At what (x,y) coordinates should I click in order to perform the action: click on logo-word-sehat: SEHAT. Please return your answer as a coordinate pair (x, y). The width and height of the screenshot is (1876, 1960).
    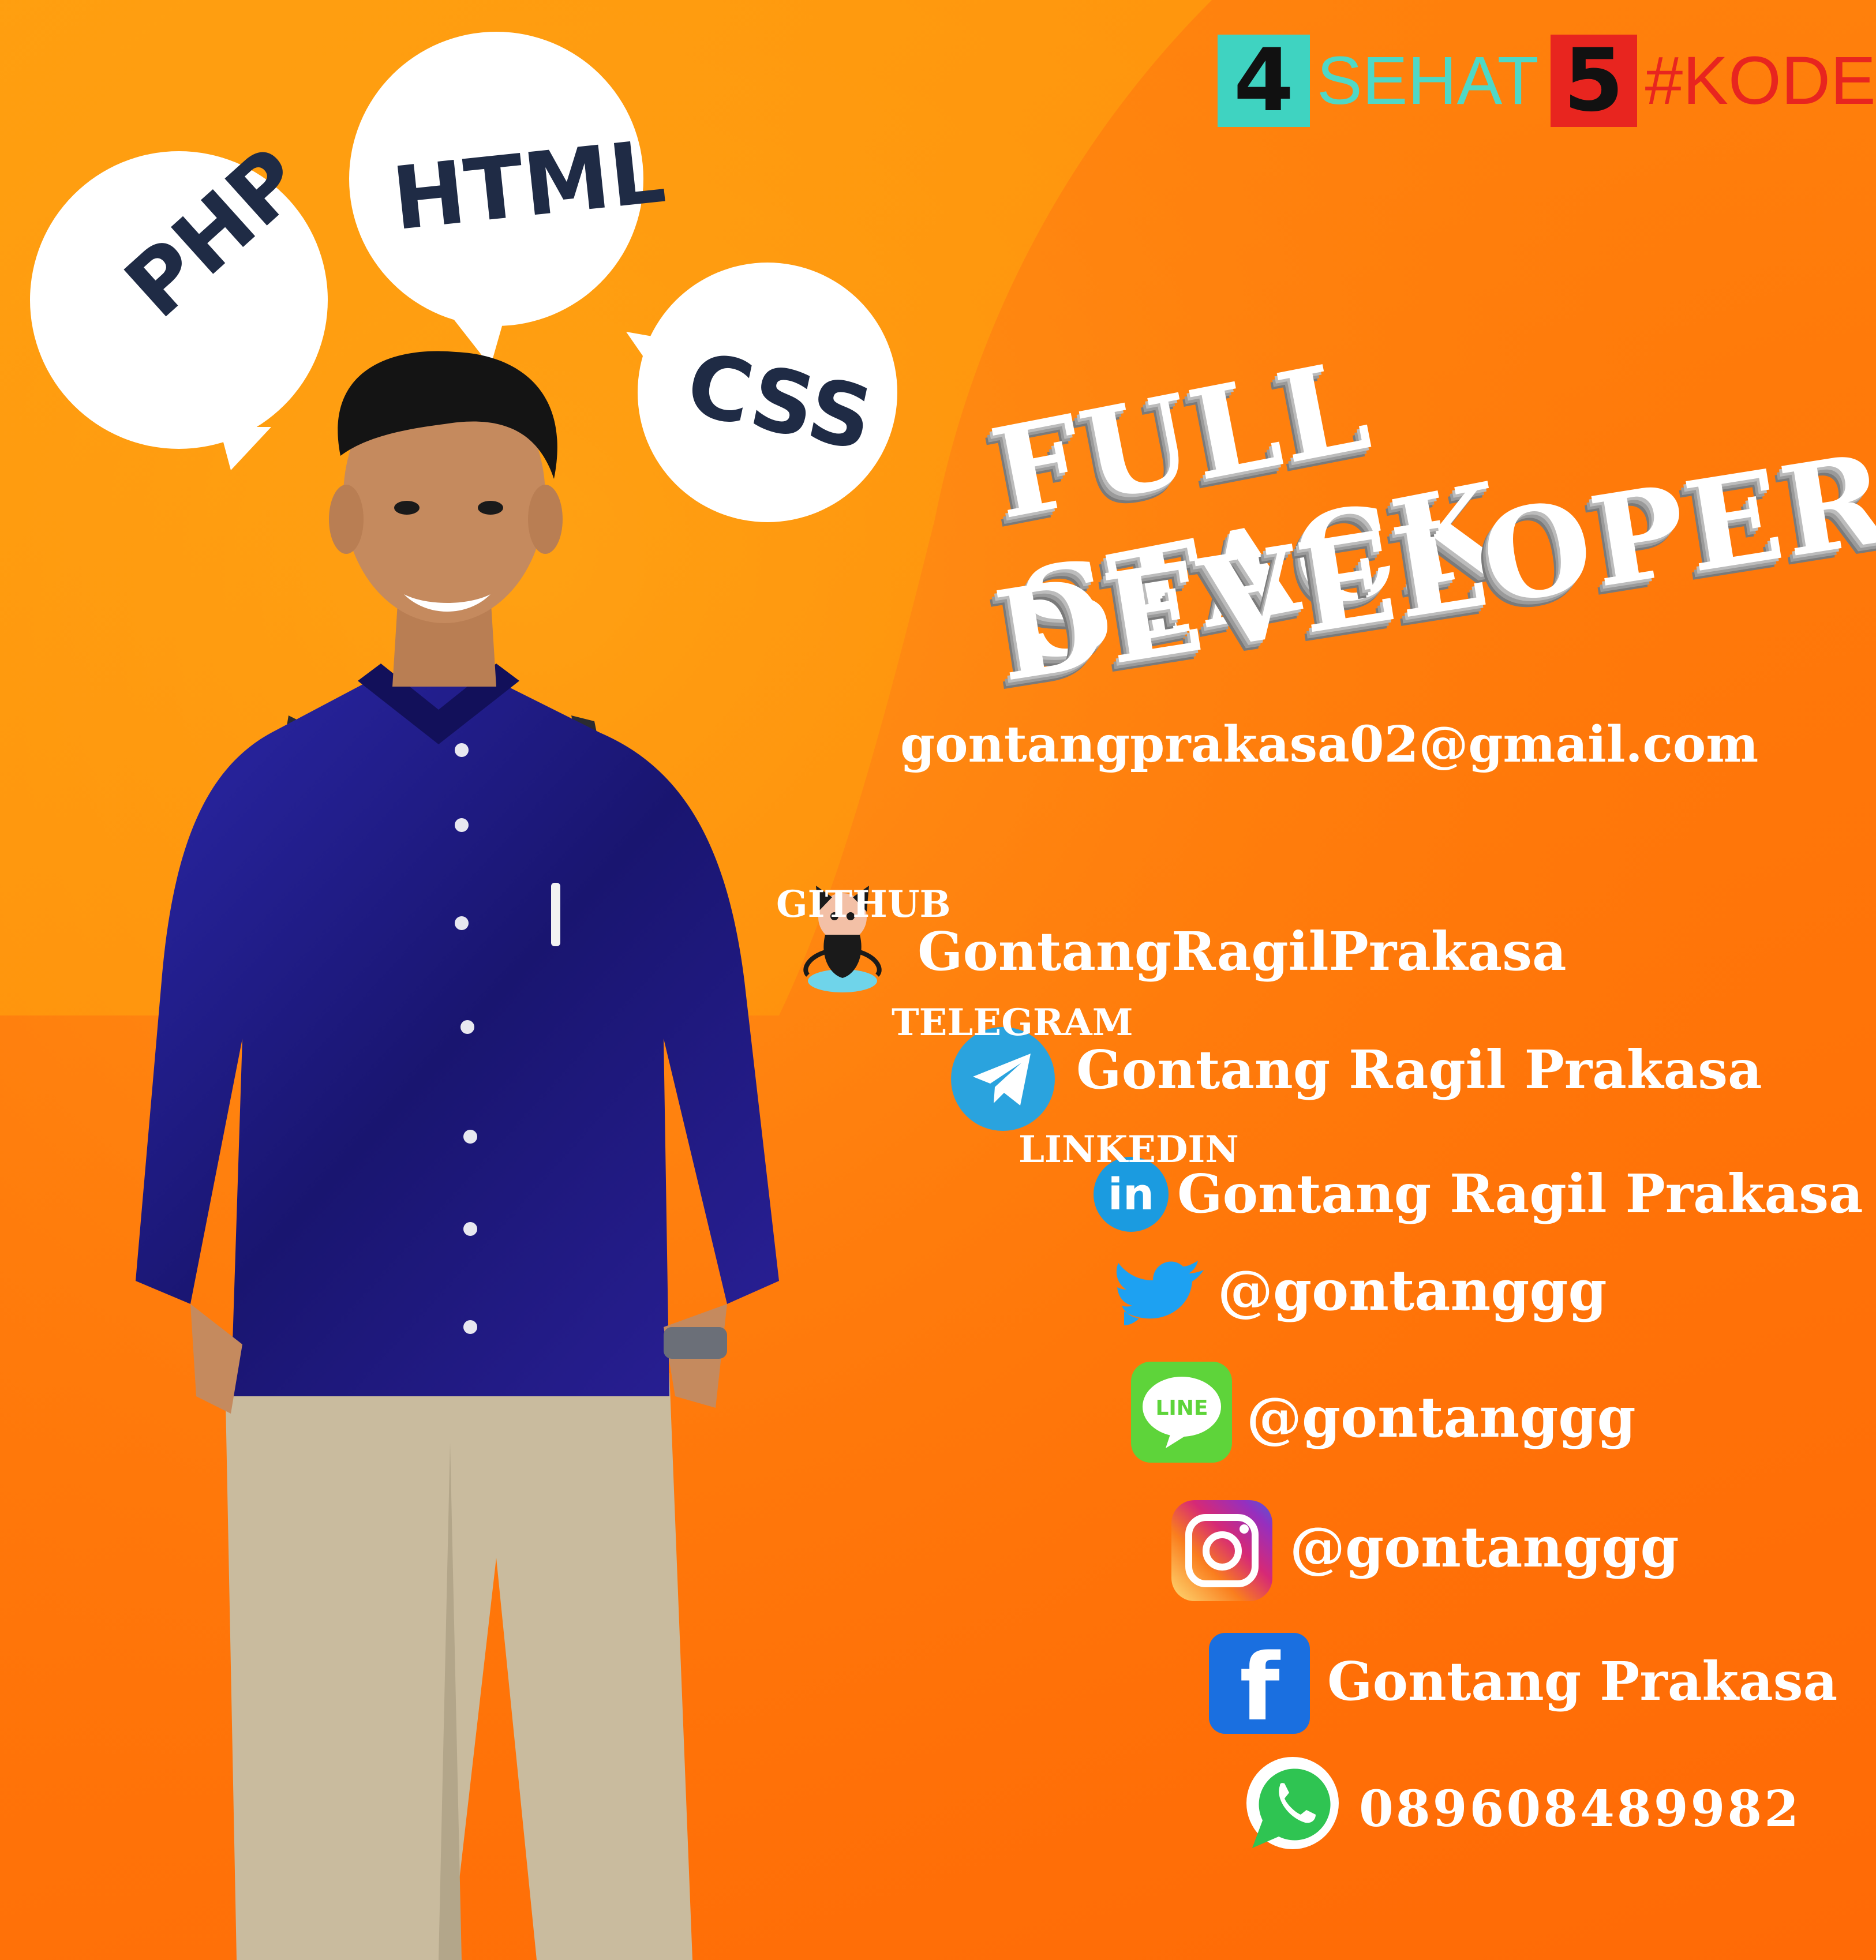
    Looking at the image, I should click on (1428, 81).